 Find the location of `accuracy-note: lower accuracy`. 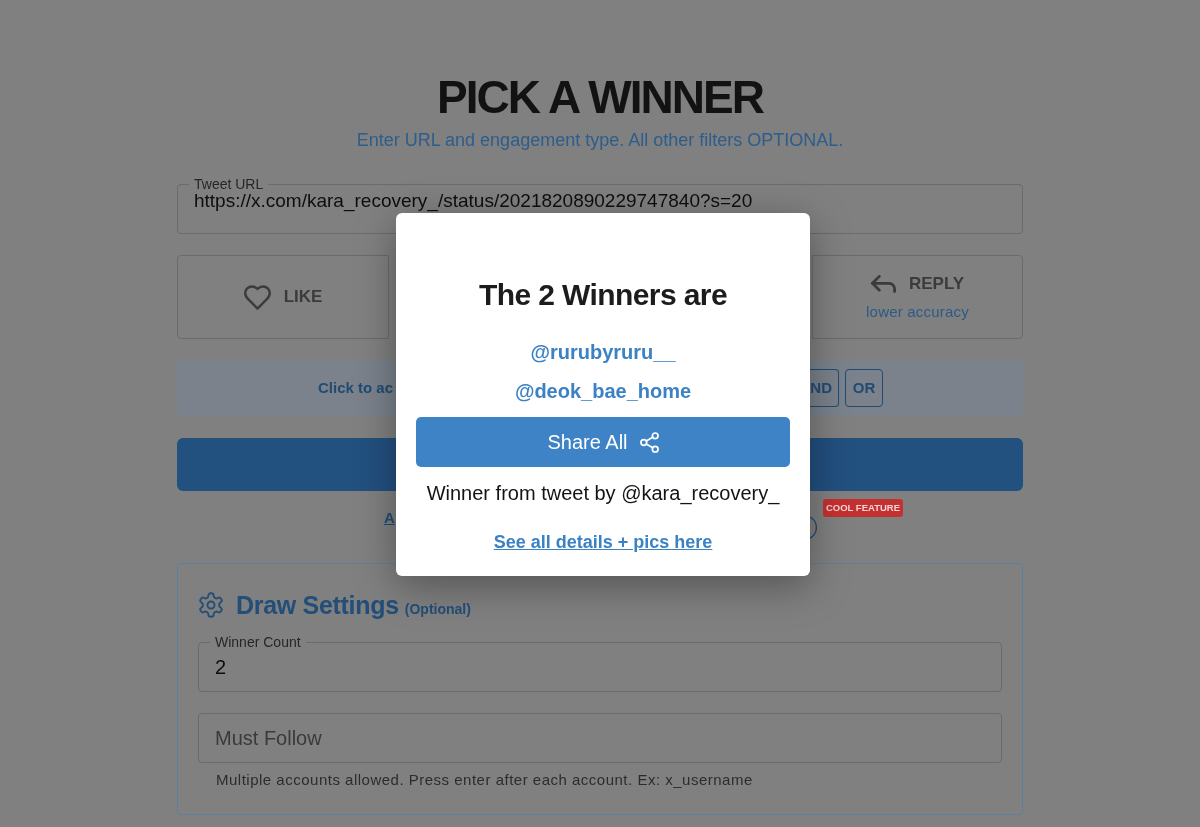

accuracy-note: lower accuracy is located at coordinates (917, 311).